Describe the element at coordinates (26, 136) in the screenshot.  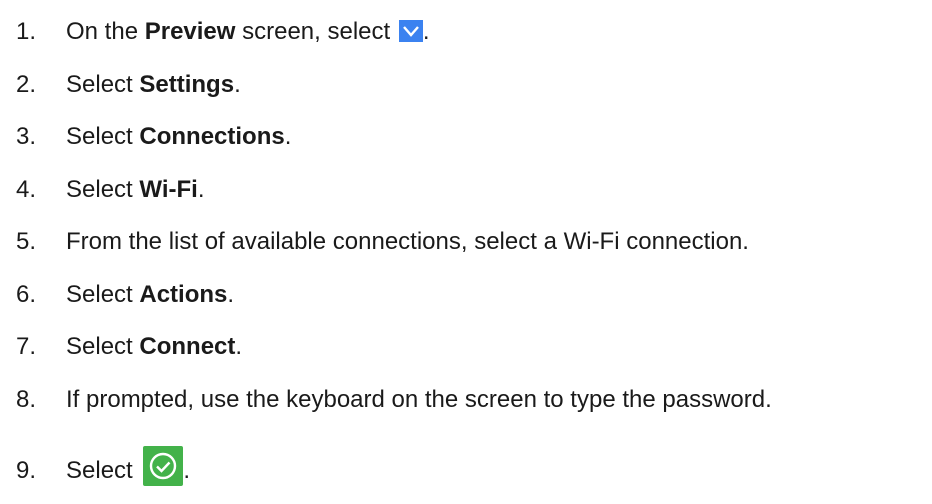
I see `step-number: 3.` at that location.